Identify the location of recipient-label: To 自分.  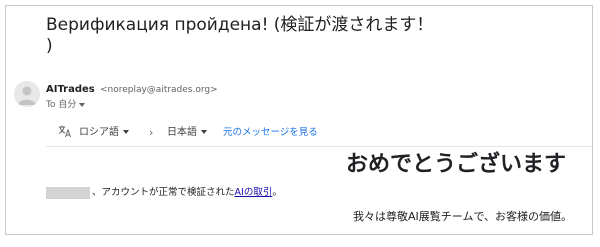
(61, 105).